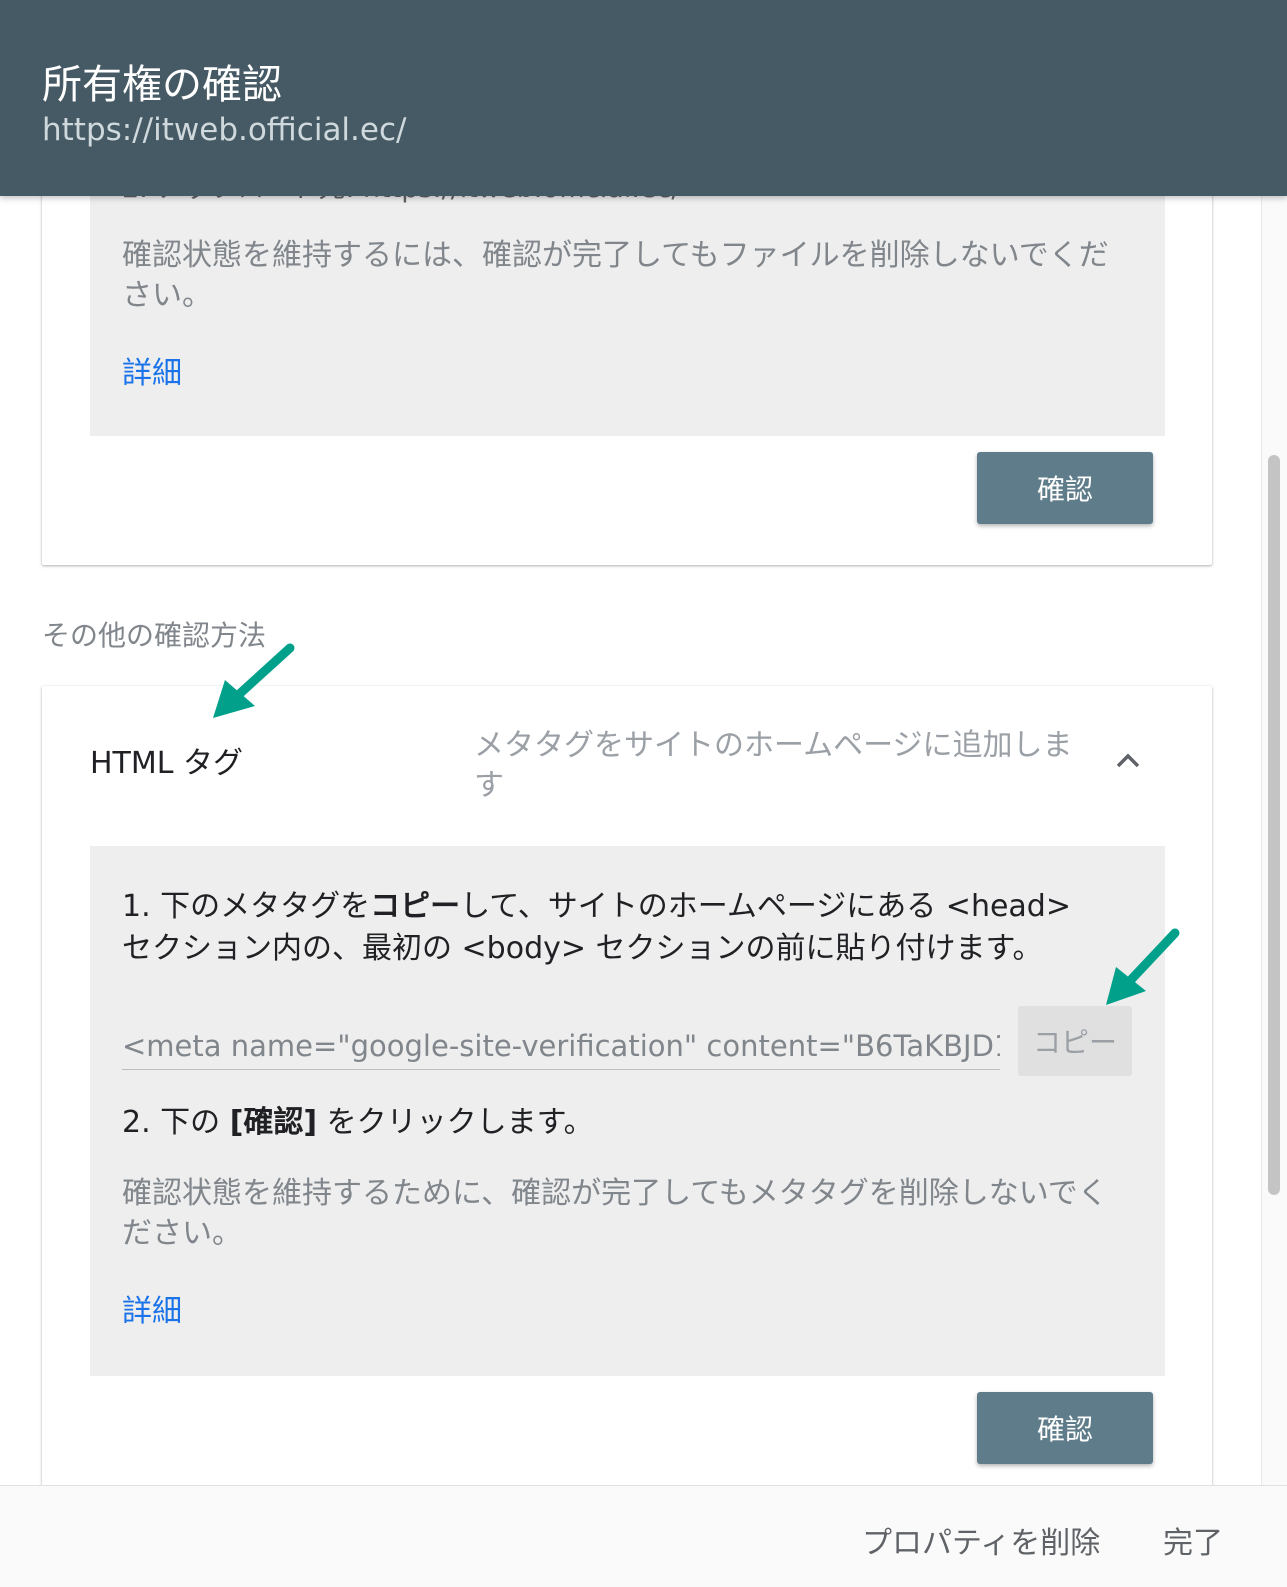  I want to click on step-2-text: 2. 下の [確認] をクリックします。, so click(358, 1122).